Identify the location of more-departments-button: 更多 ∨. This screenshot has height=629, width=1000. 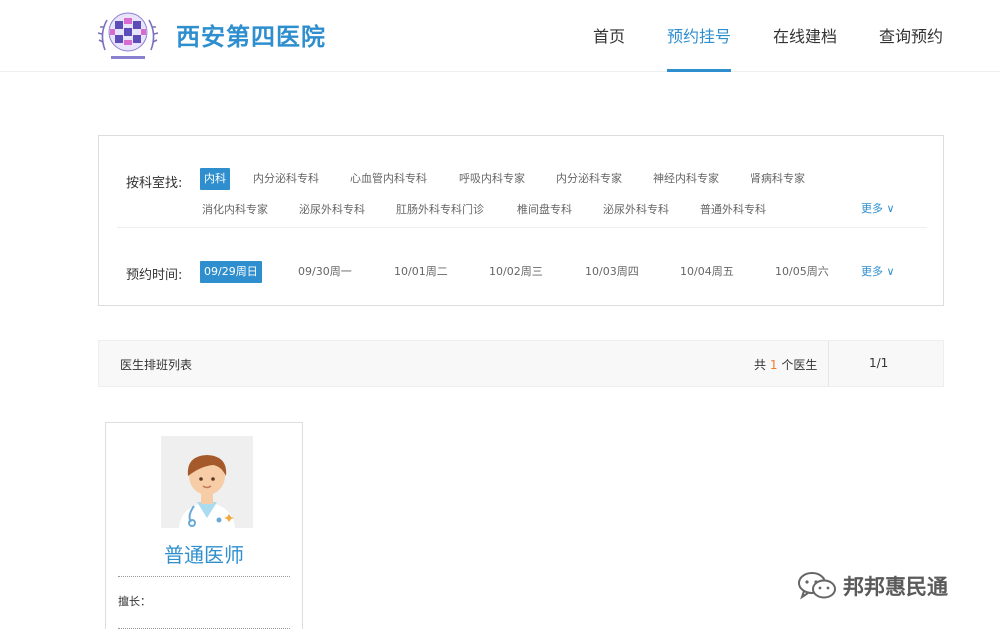
(878, 209).